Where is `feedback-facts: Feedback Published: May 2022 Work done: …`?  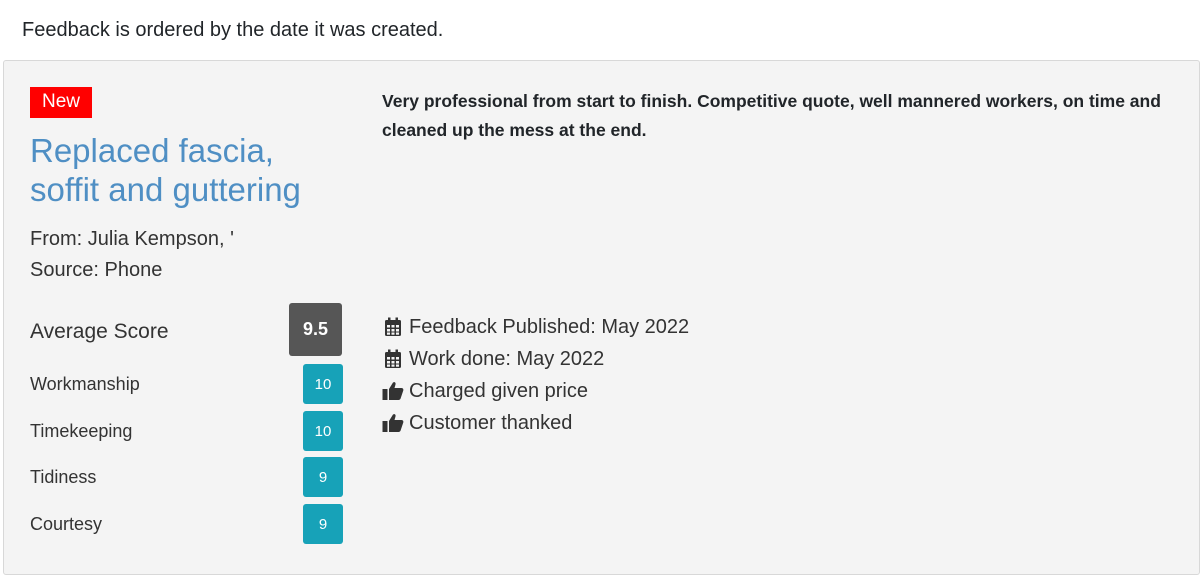
feedback-facts: Feedback Published: May 2022 Work done: … is located at coordinates (535, 375).